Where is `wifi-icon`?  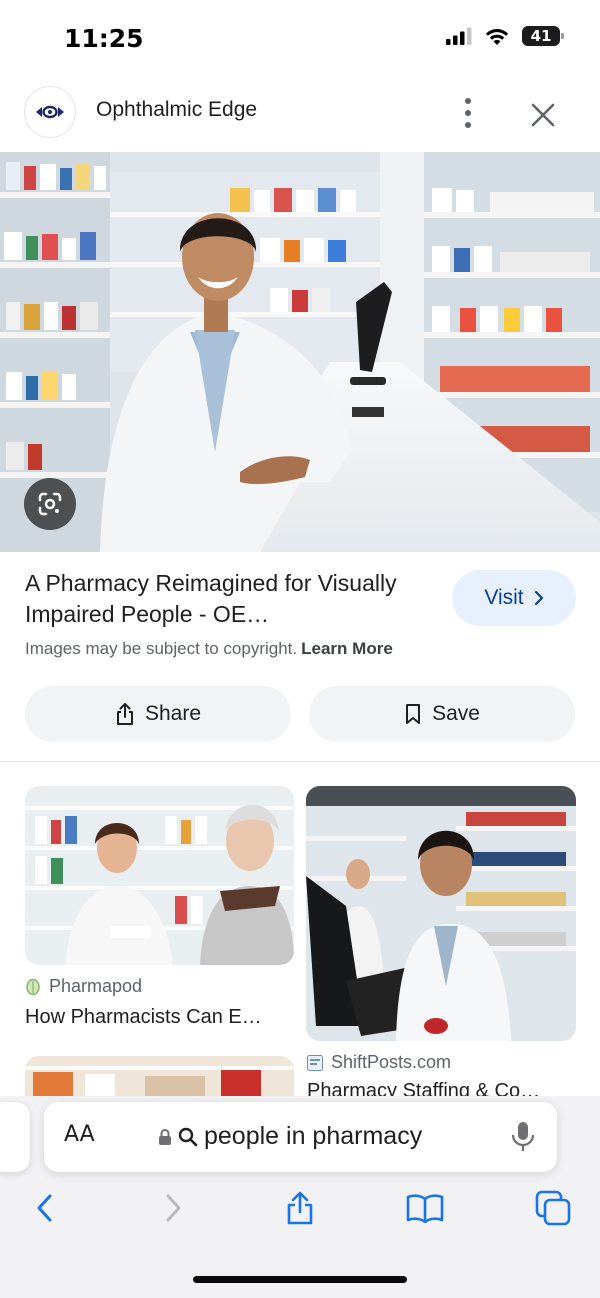
wifi-icon is located at coordinates (497, 36).